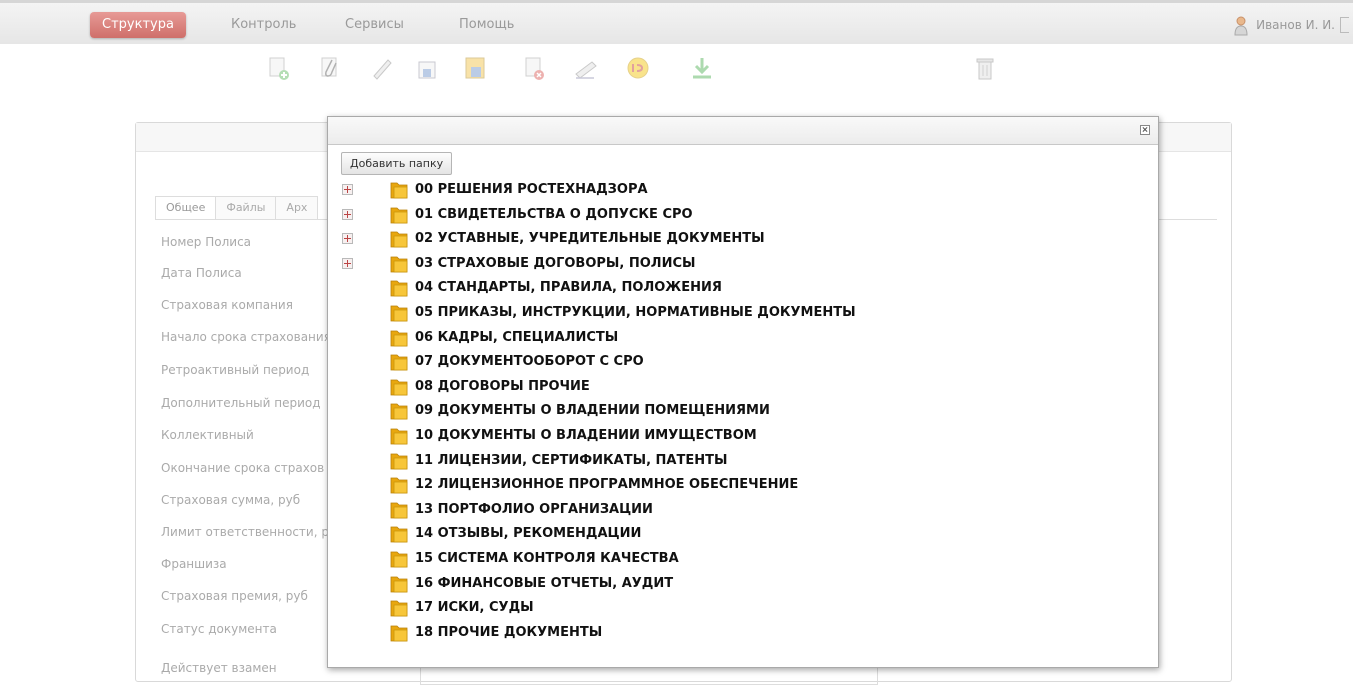  What do you see at coordinates (743, 512) in the screenshot?
I see `tree-row: 13 ПОРТФОЛИО ОРГАНИЗАЦИИ` at bounding box center [743, 512].